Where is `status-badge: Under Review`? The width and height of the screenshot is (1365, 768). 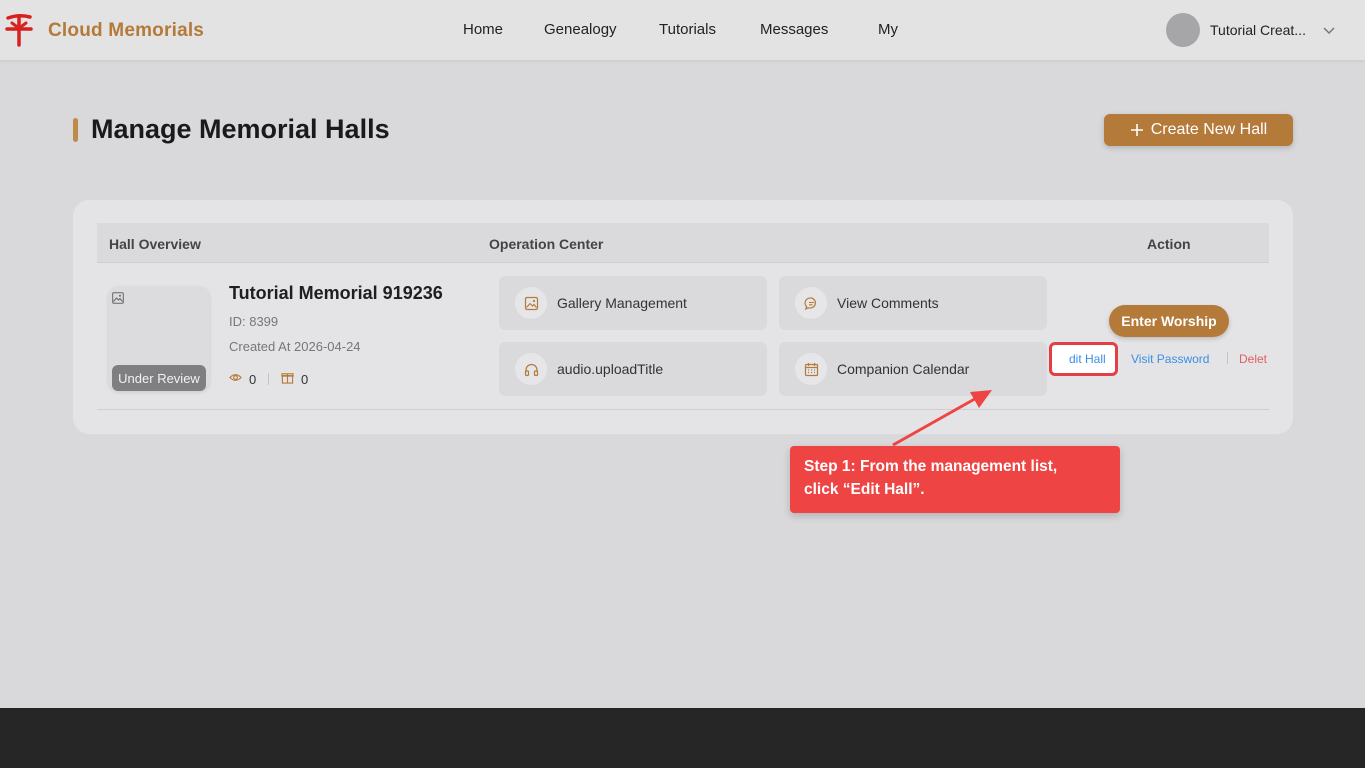 status-badge: Under Review is located at coordinates (159, 378).